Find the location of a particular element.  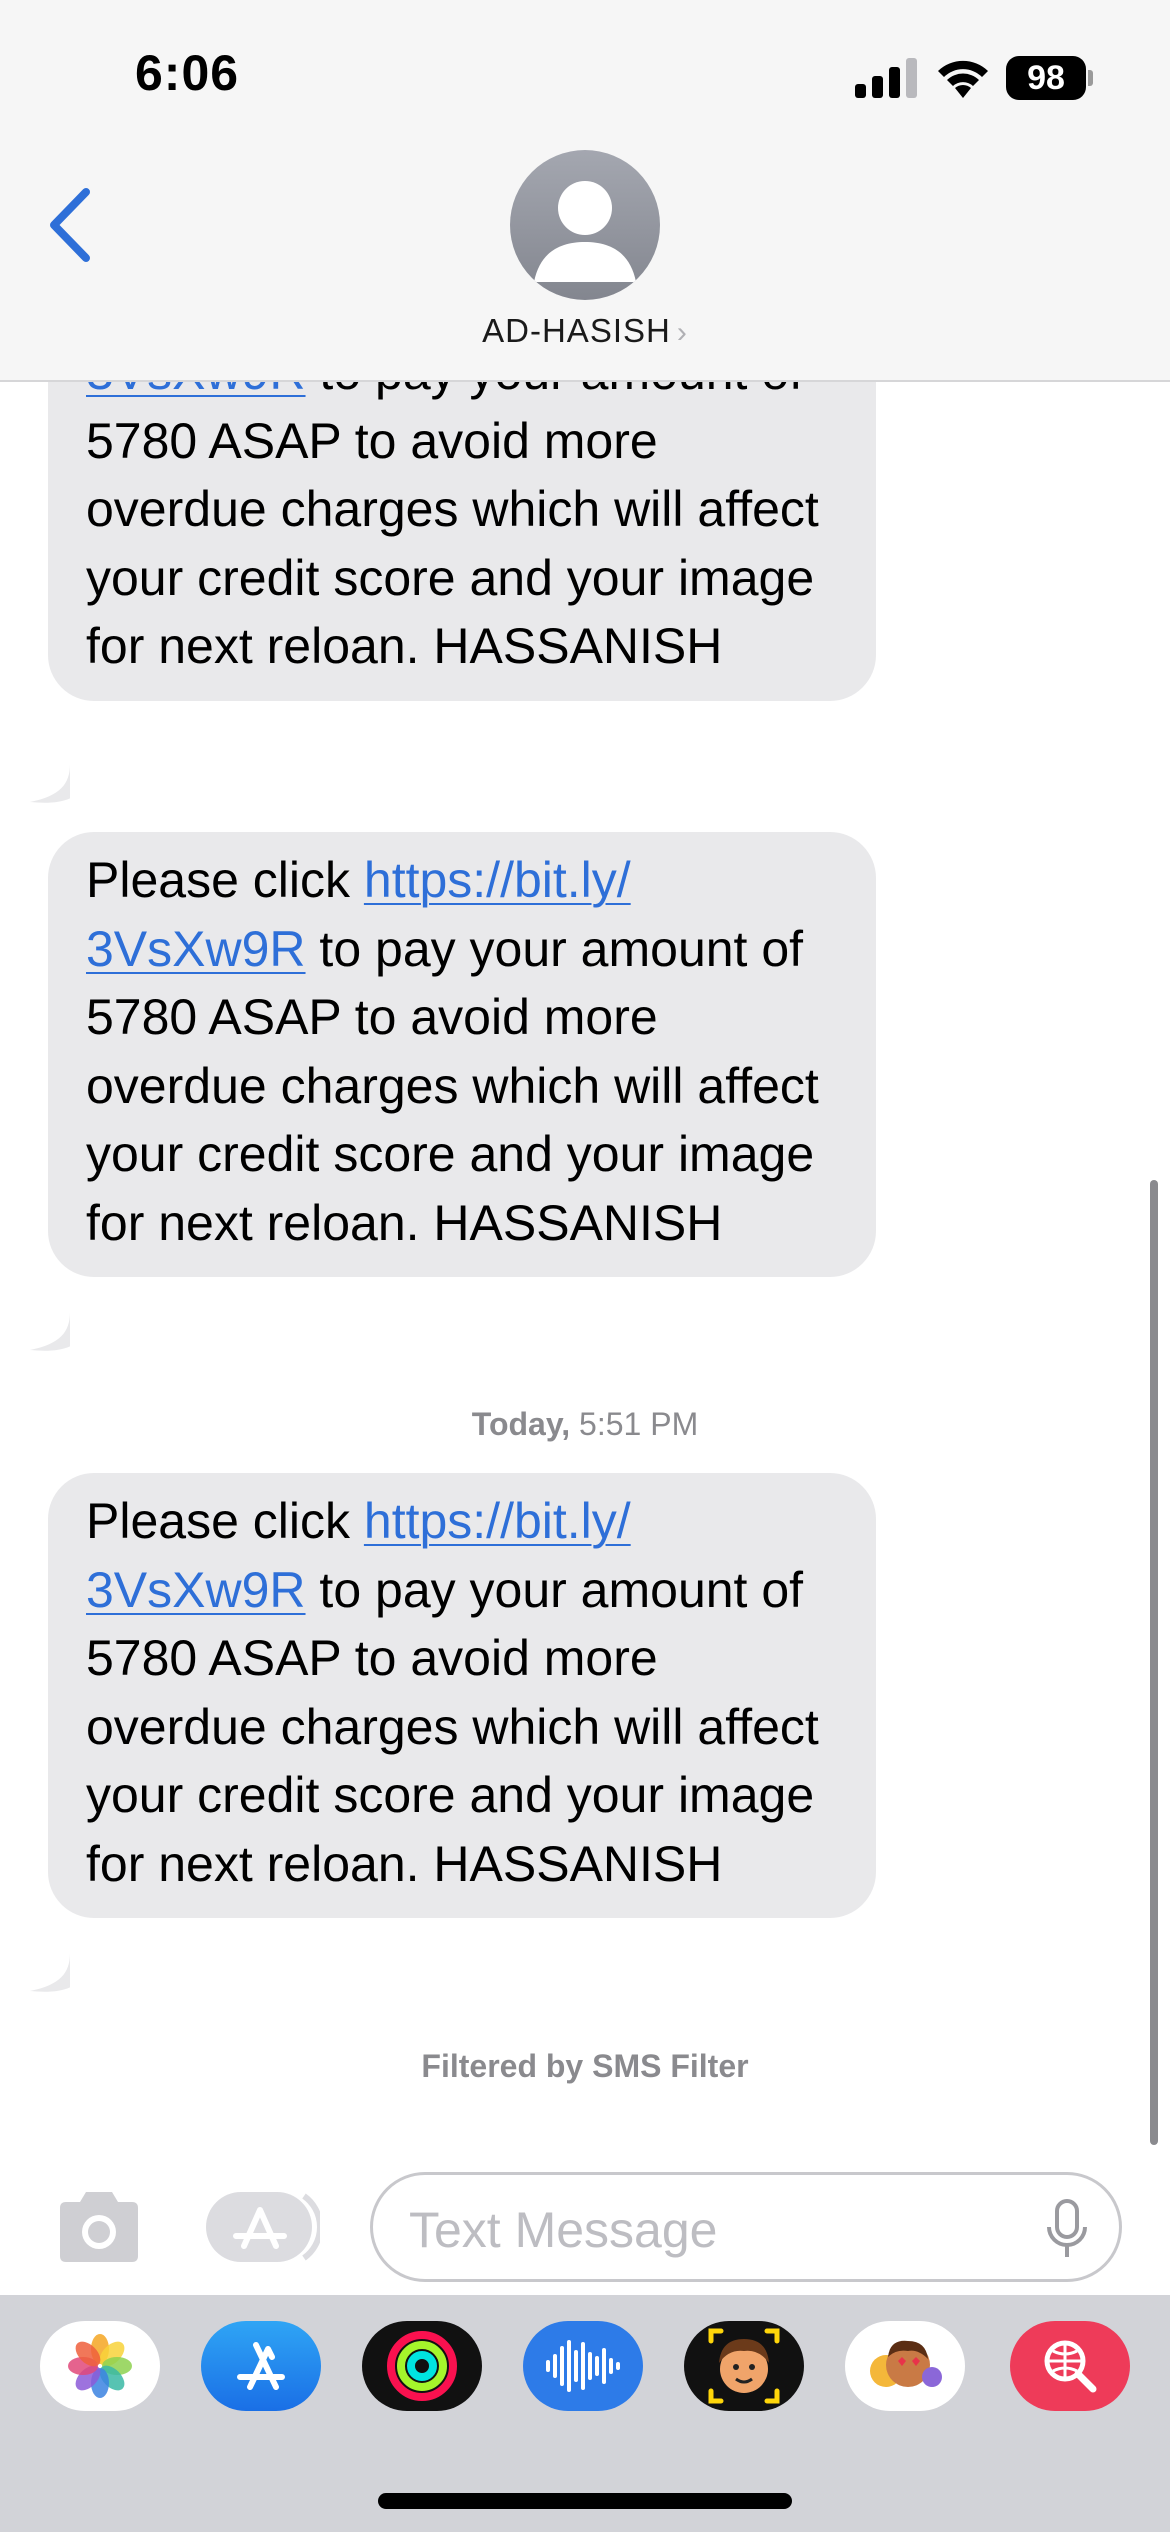

wifi-icon is located at coordinates (963, 79).